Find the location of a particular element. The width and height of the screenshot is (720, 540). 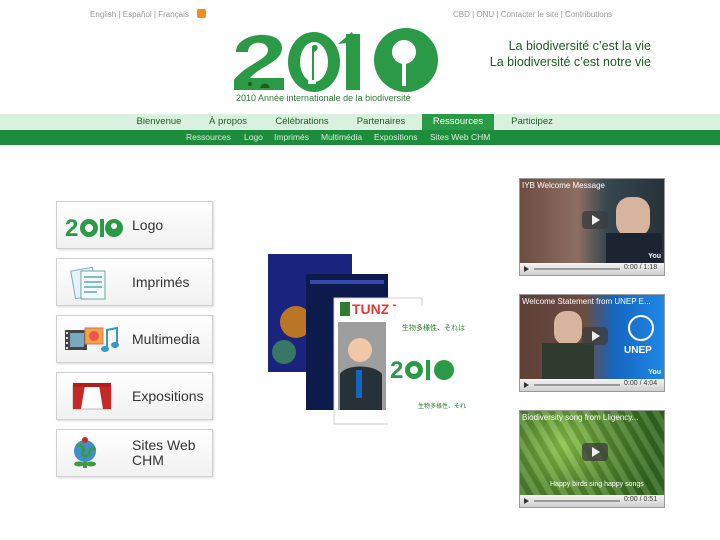

menu-label-sites-web-chm: Sites Web CHM is located at coordinates (164, 452).